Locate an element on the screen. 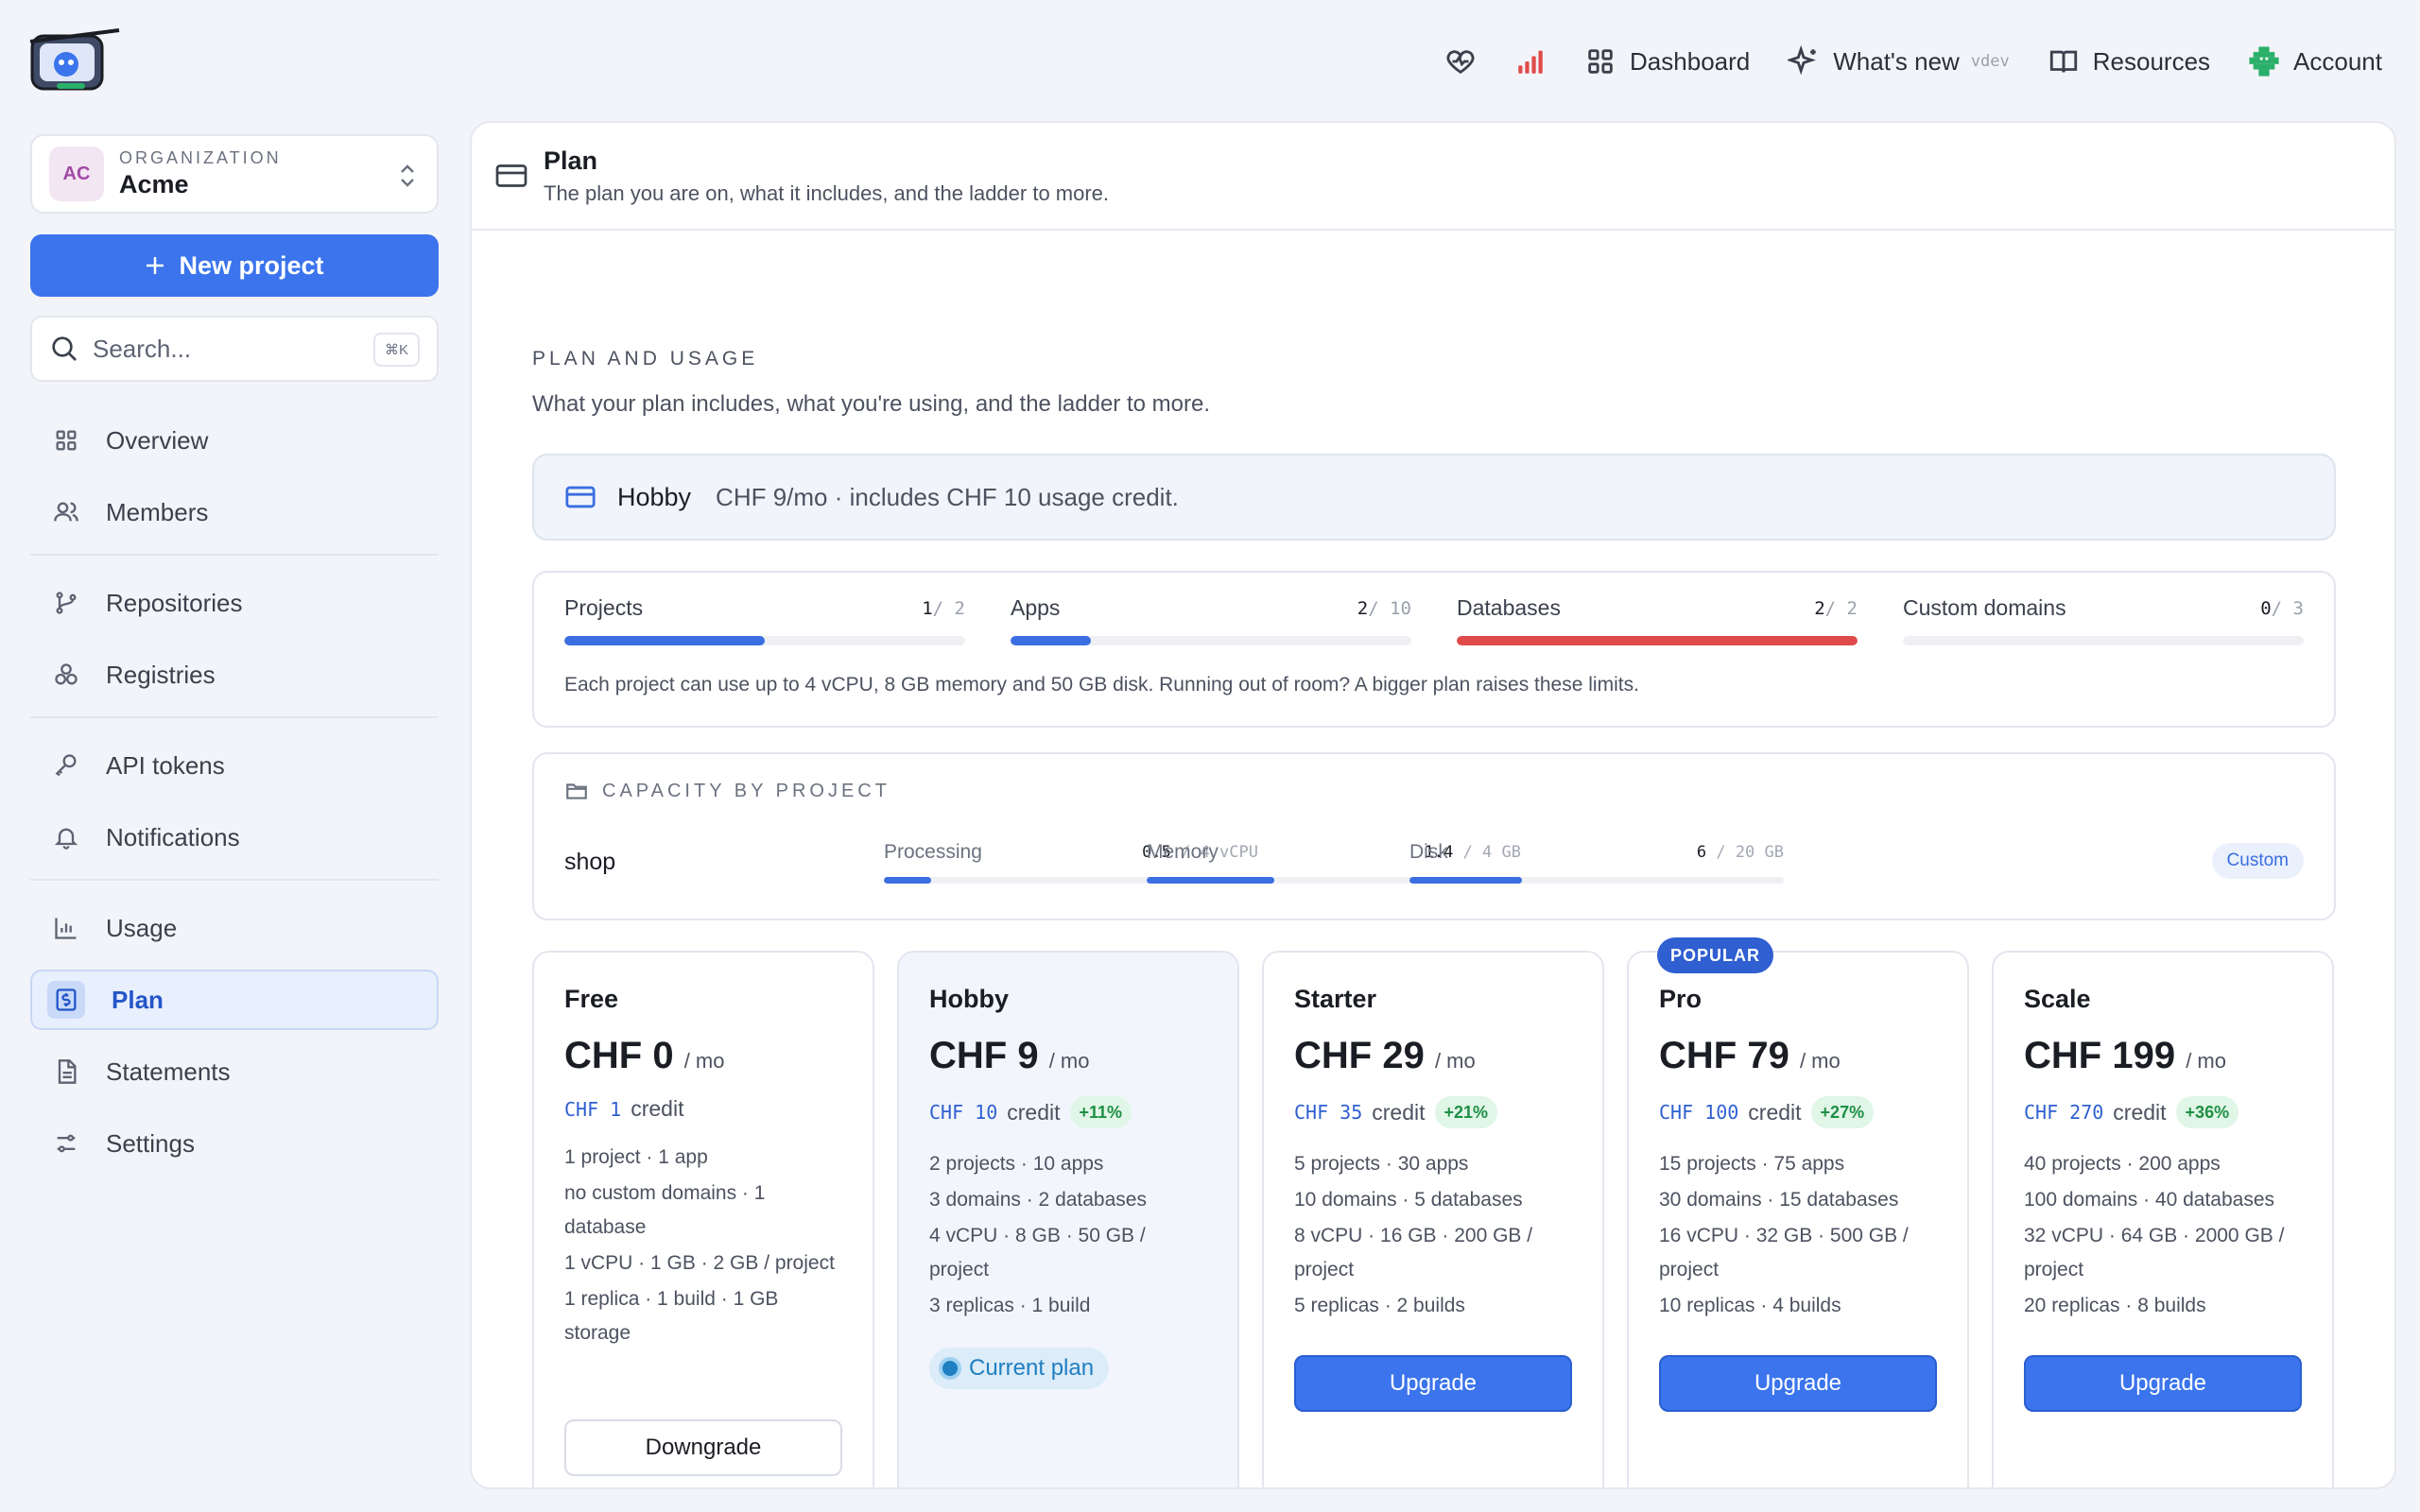 The height and width of the screenshot is (1512, 2420). org-avatar: AC is located at coordinates (76, 173).